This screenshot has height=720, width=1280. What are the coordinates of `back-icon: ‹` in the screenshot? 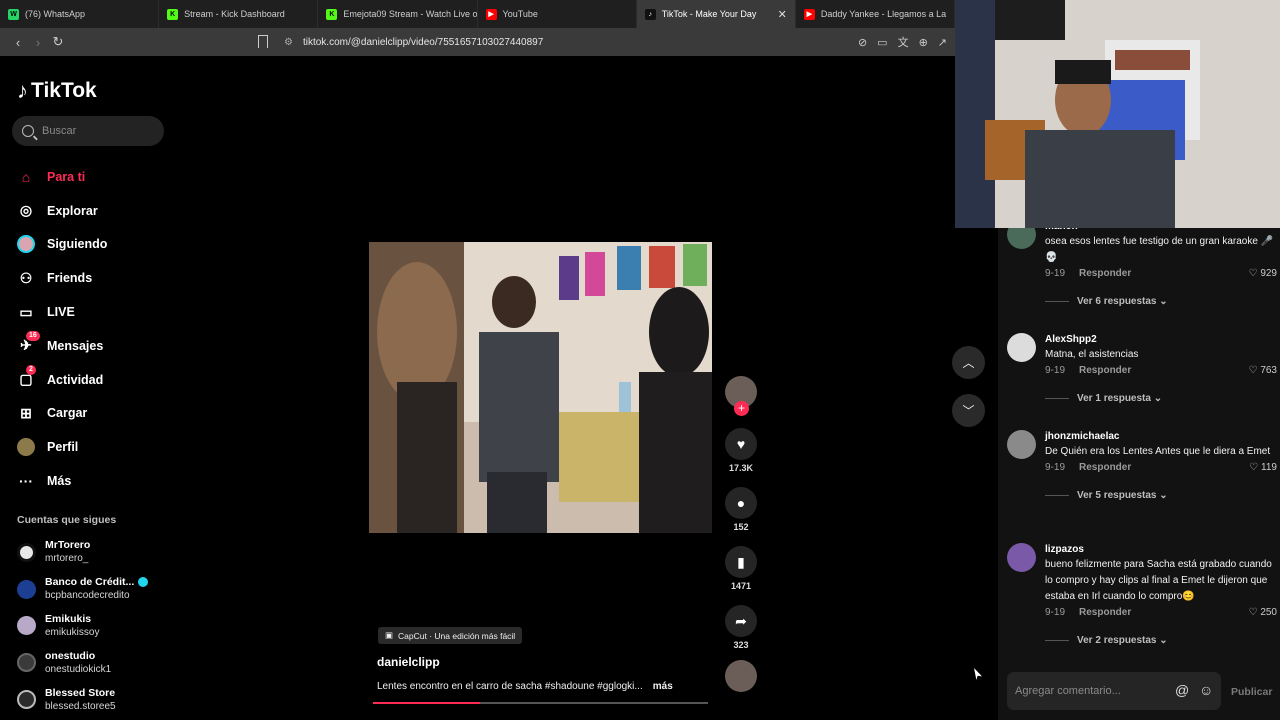 It's located at (18, 42).